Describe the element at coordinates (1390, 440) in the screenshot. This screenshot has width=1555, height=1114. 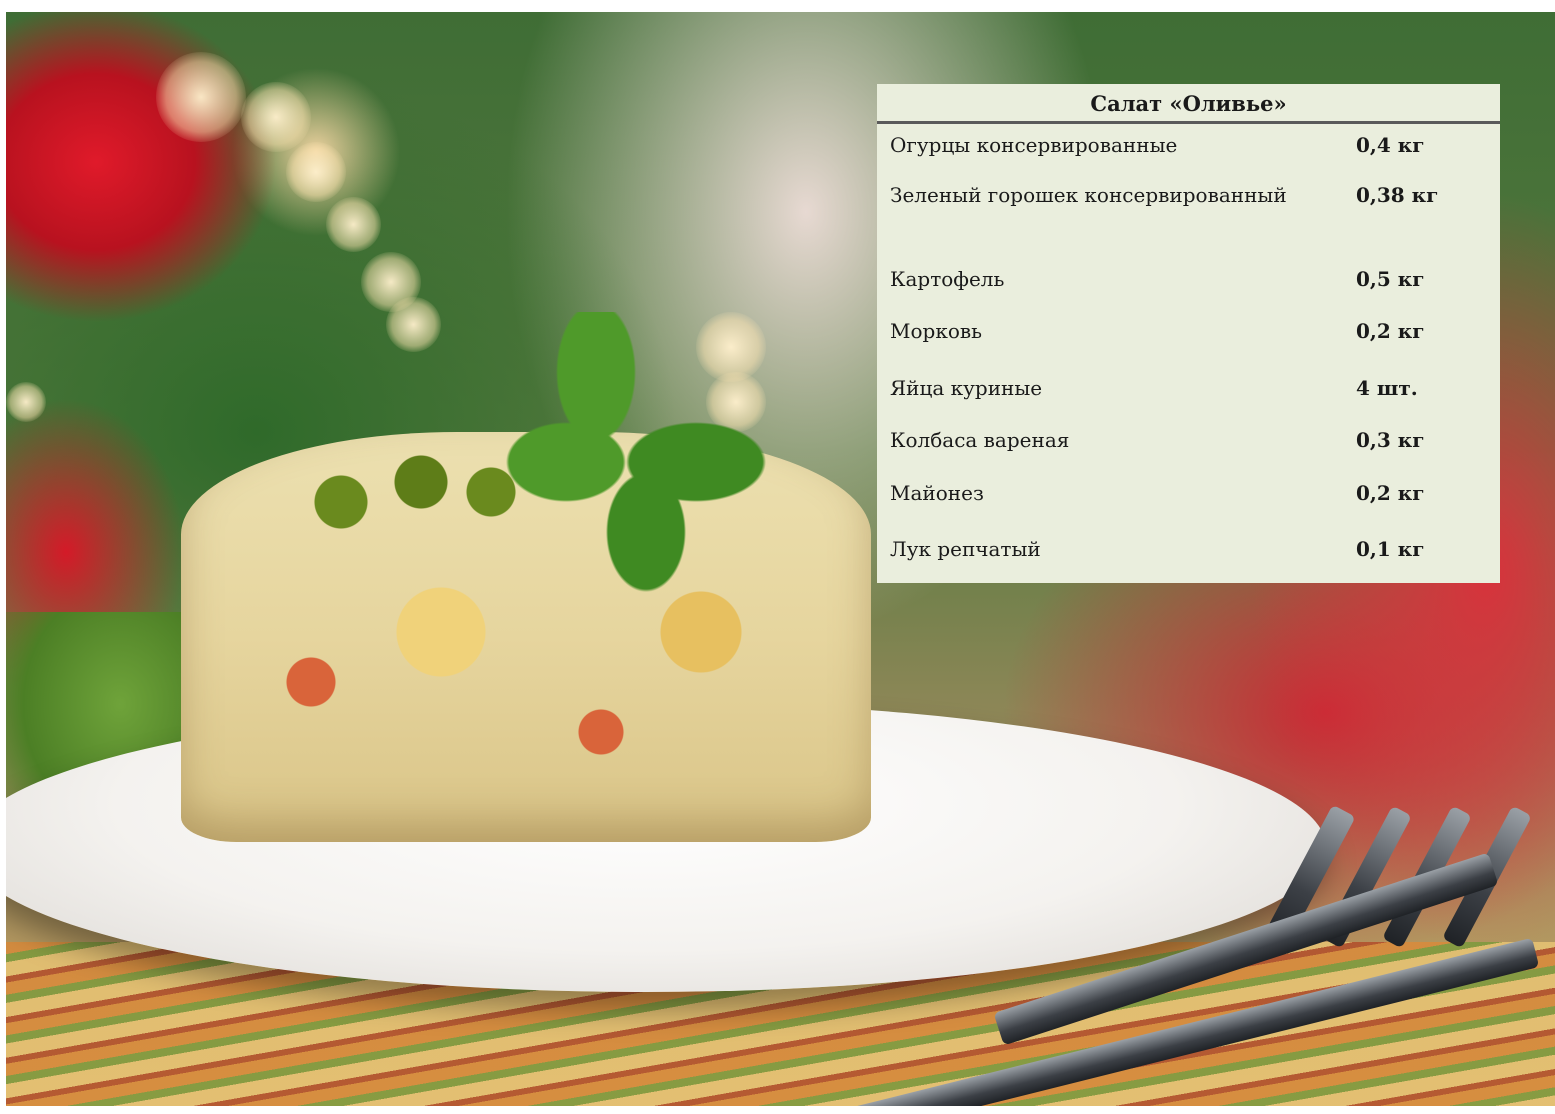
I see `ingredient-qty: 0,3 кг` at that location.